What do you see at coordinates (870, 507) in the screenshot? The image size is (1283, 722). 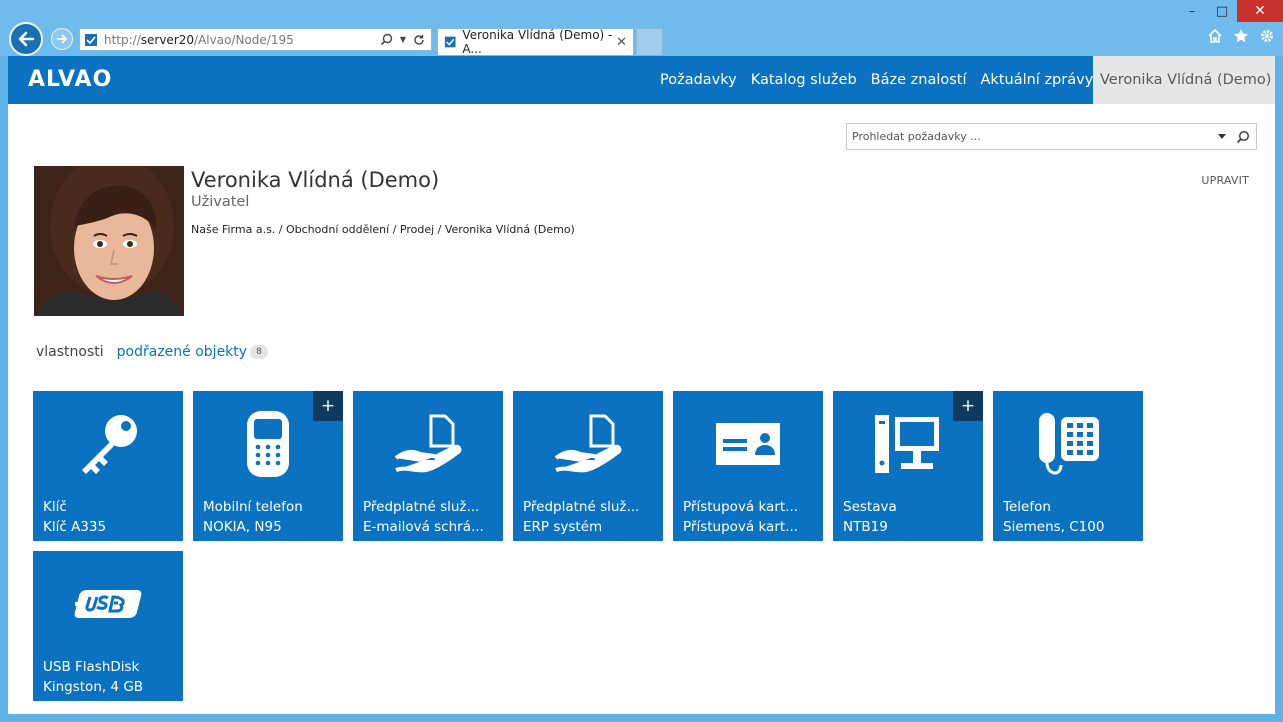 I see `tile-title: Sestava` at bounding box center [870, 507].